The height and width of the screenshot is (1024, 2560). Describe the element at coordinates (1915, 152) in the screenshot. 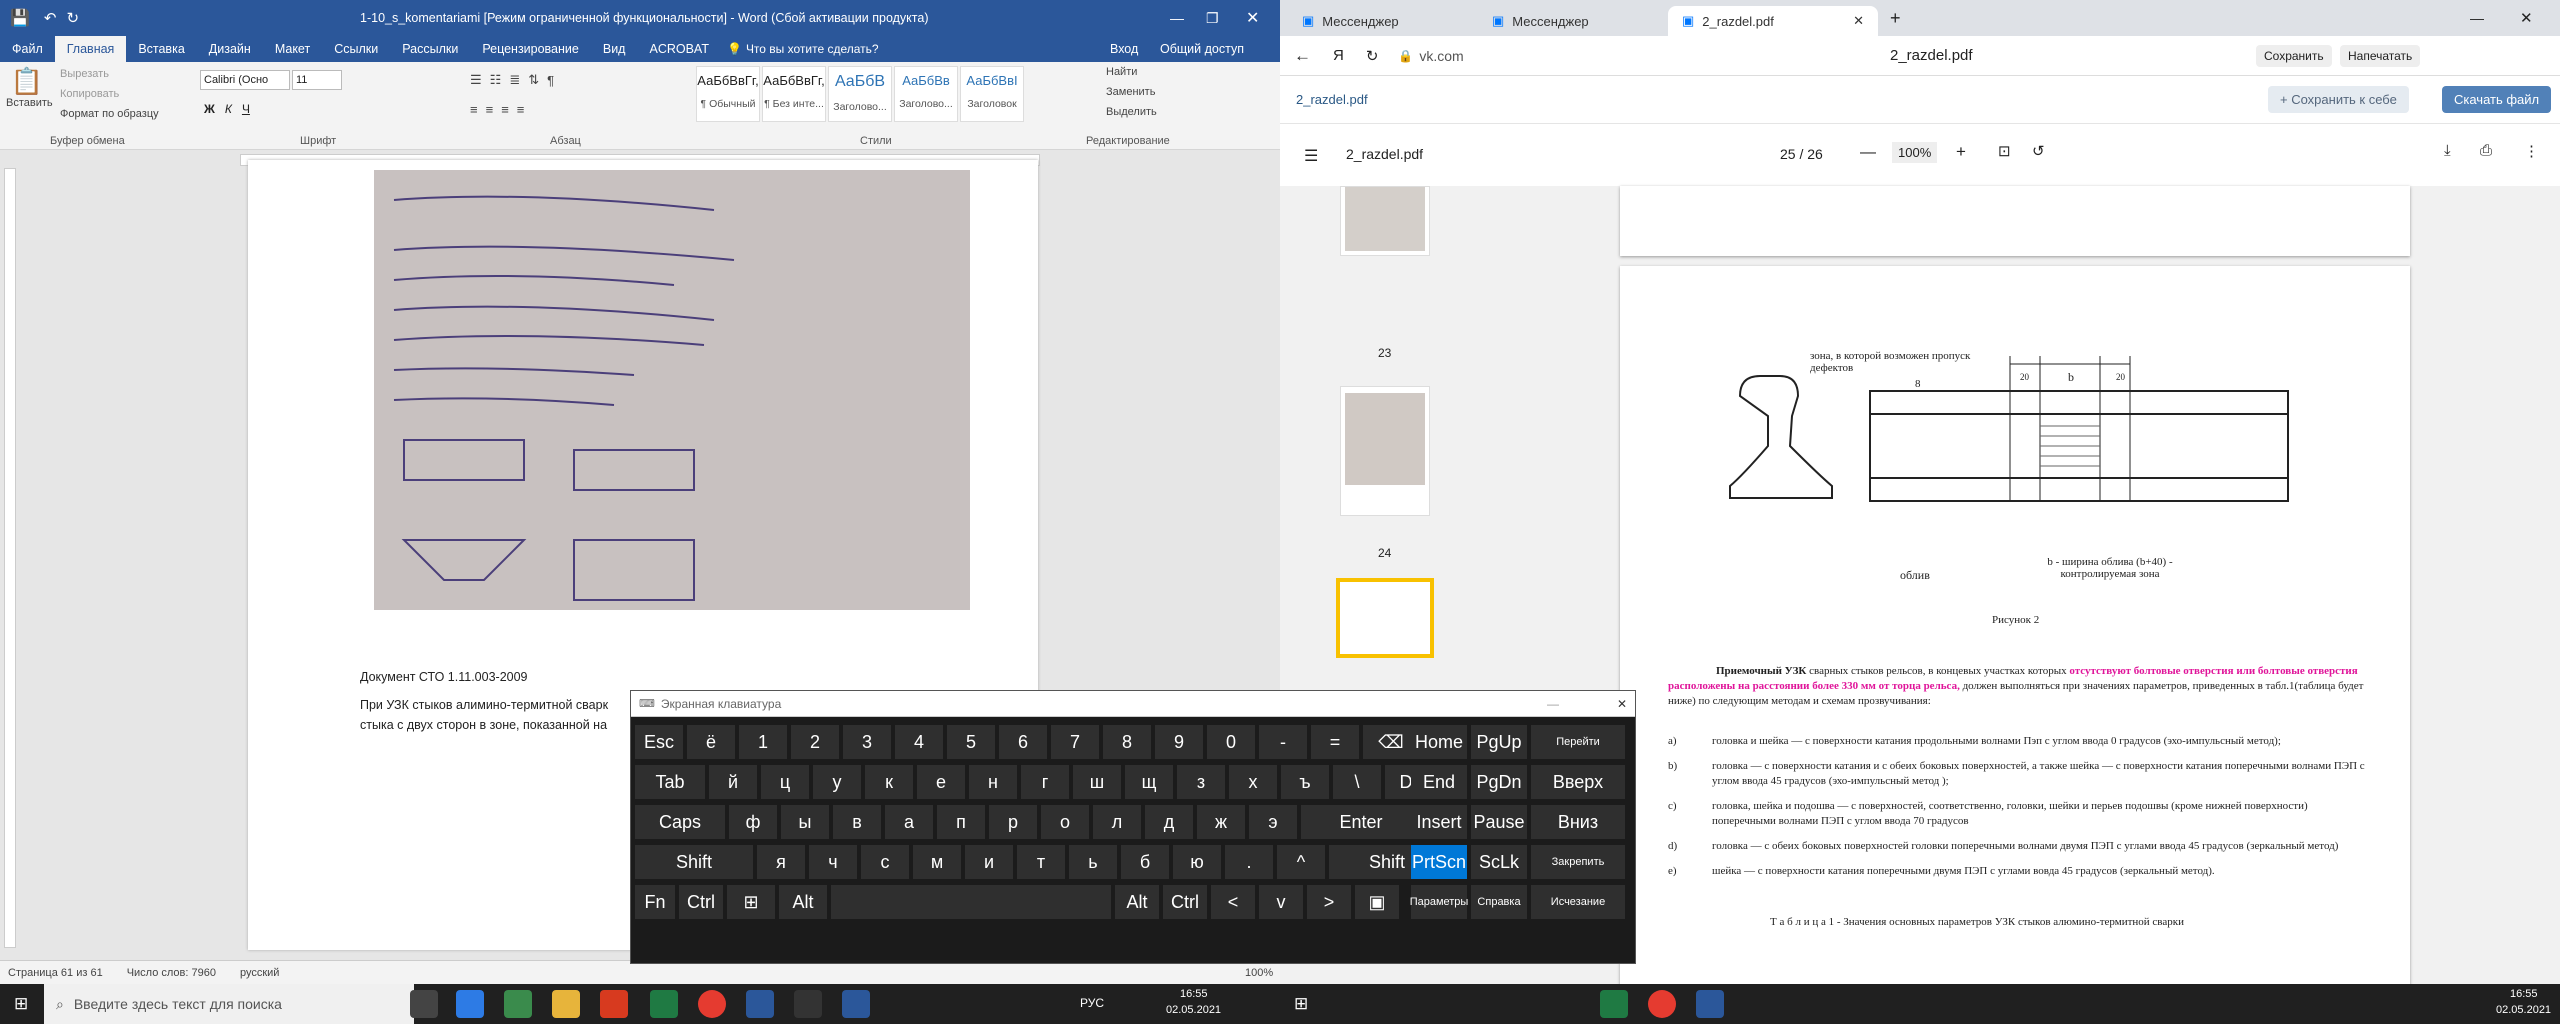

I see `zoom-input: 100%` at that location.